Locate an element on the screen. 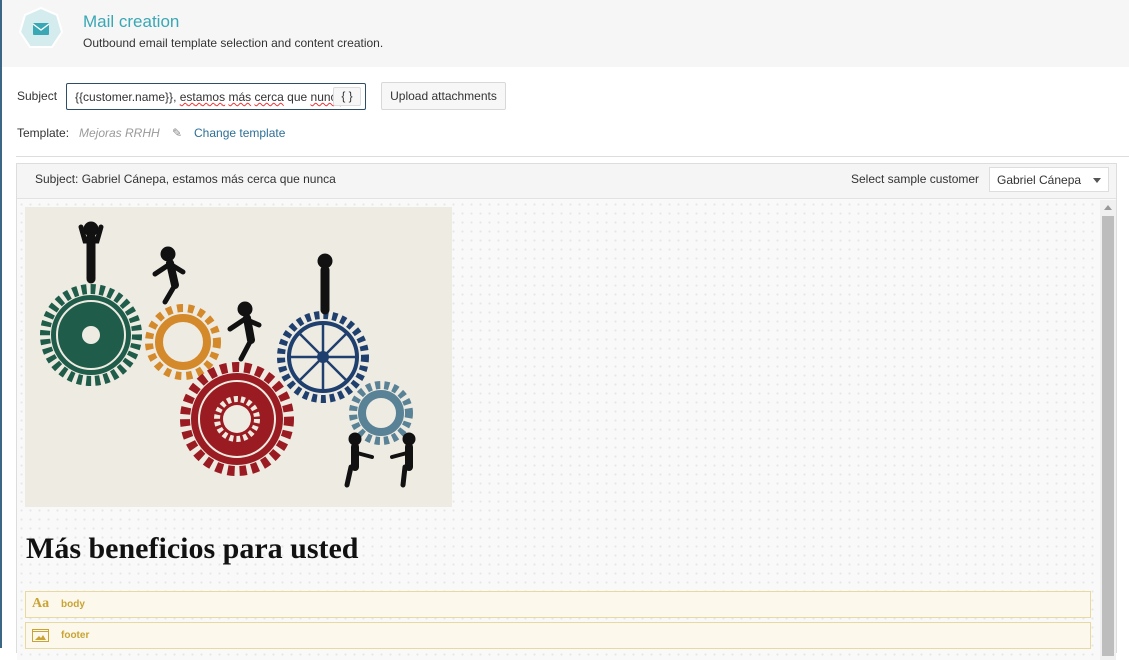  subject-label: Subject is located at coordinates (37, 96).